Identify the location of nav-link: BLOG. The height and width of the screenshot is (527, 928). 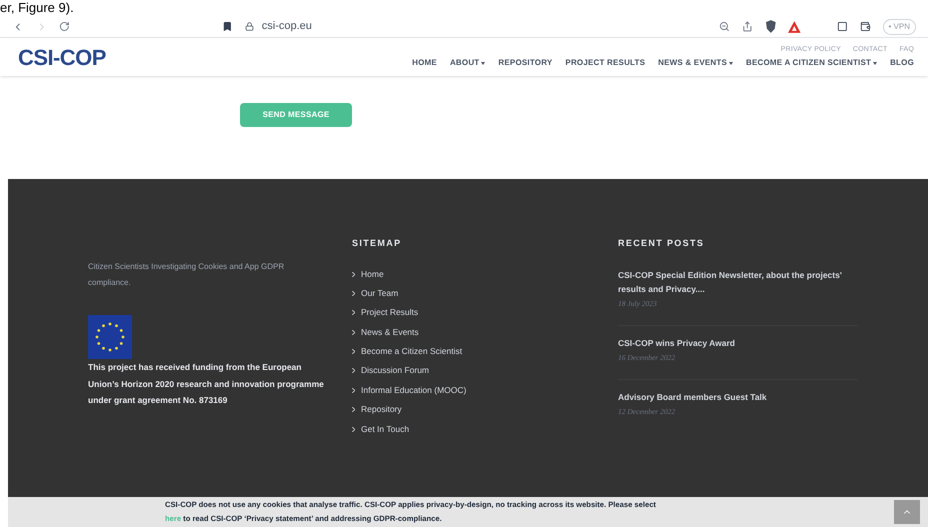
(902, 63).